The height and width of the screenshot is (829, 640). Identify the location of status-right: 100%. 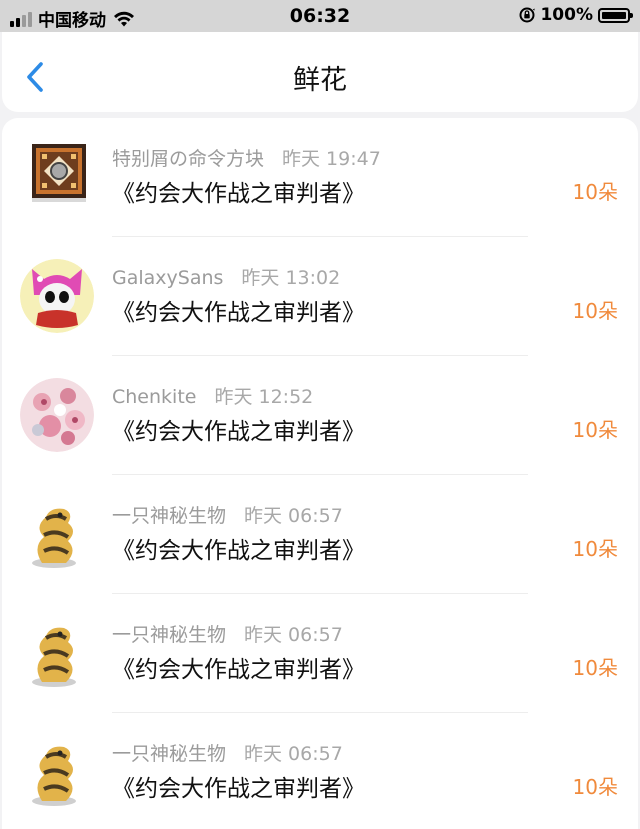
(575, 15).